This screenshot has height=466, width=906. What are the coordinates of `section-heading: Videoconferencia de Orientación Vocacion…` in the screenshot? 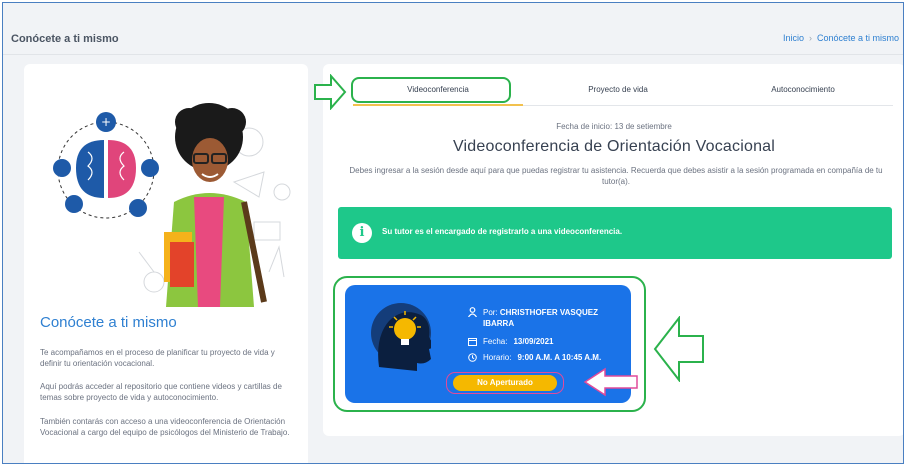 It's located at (614, 146).